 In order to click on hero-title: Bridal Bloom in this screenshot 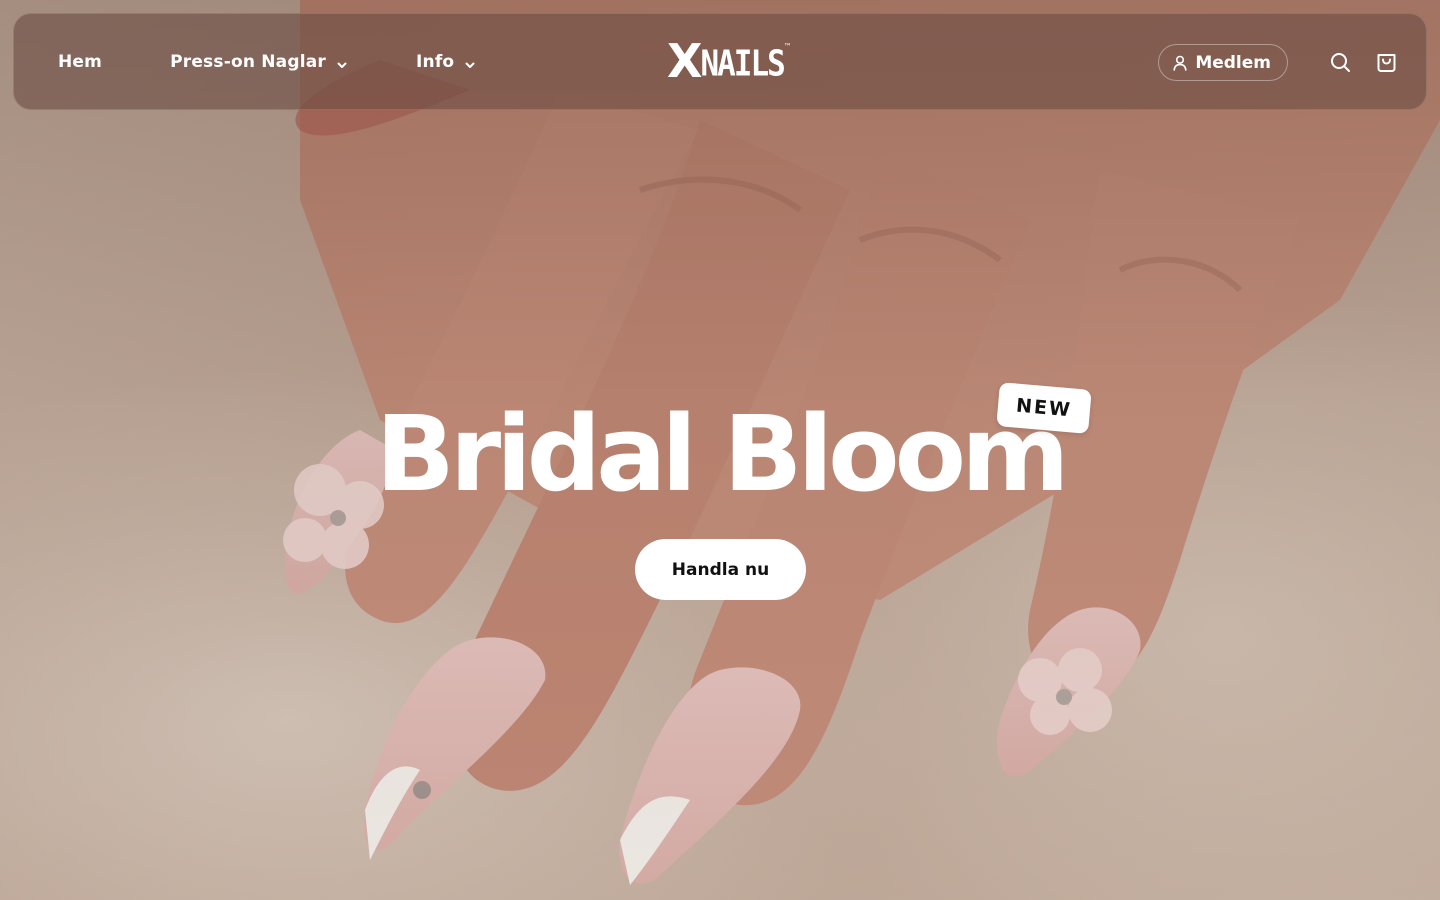, I will do `click(722, 454)`.